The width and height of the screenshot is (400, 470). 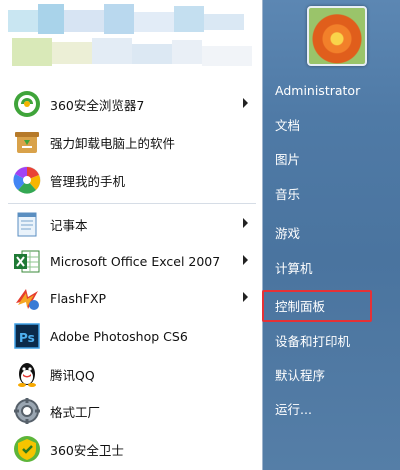 What do you see at coordinates (330, 160) in the screenshot?
I see `menu-item-pictures: 图片` at bounding box center [330, 160].